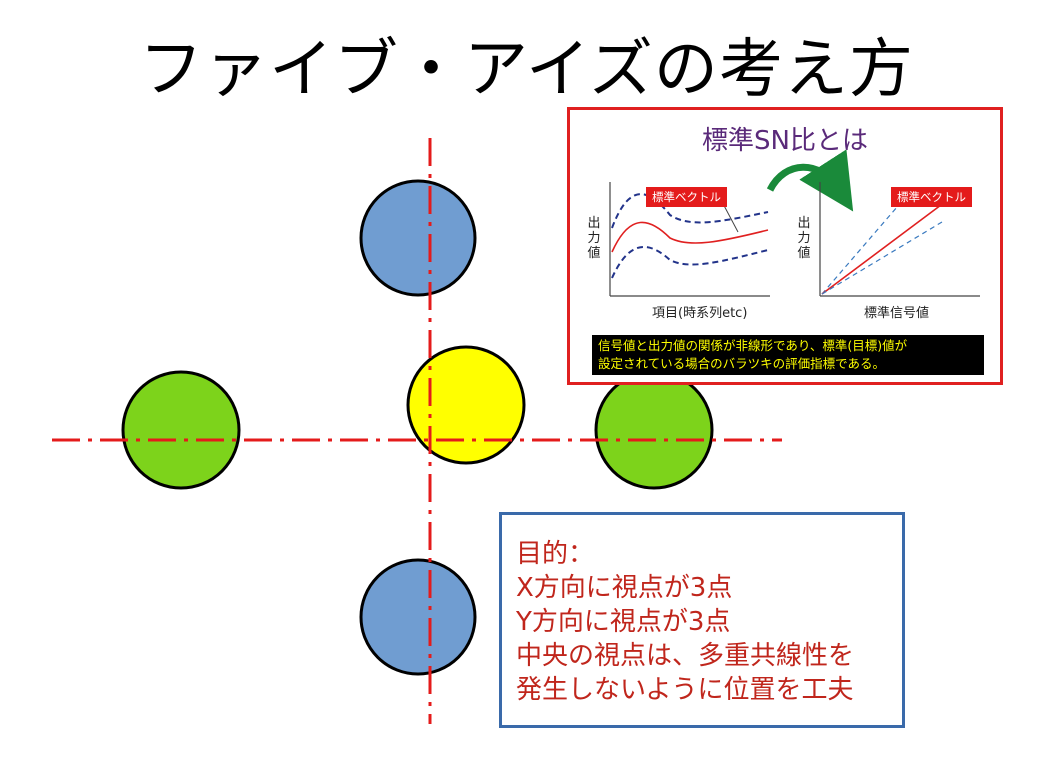  I want to click on center-viewpoint-circle, so click(466, 405).